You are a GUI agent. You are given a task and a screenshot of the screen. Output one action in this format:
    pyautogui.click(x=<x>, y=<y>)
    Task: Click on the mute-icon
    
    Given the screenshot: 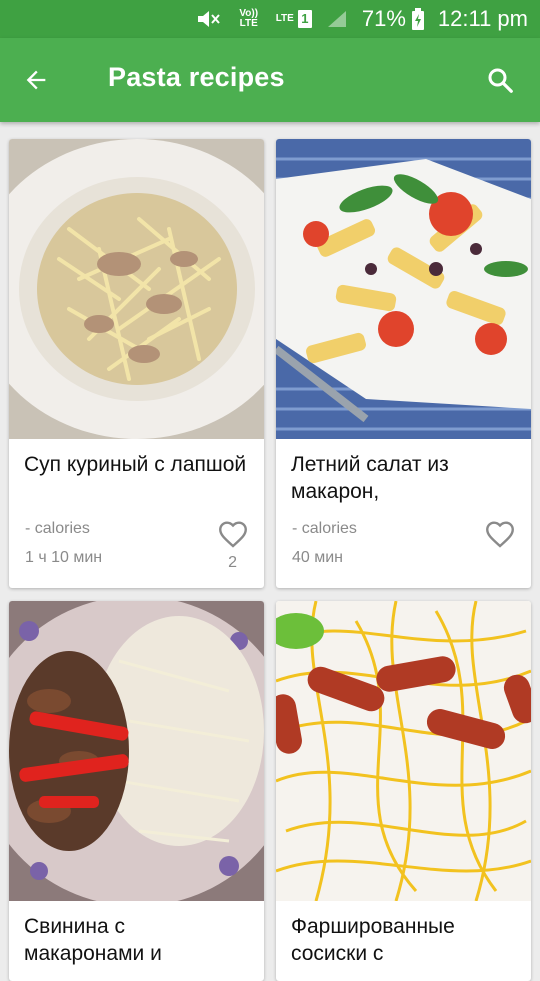 What is the action you would take?
    pyautogui.click(x=209, y=19)
    